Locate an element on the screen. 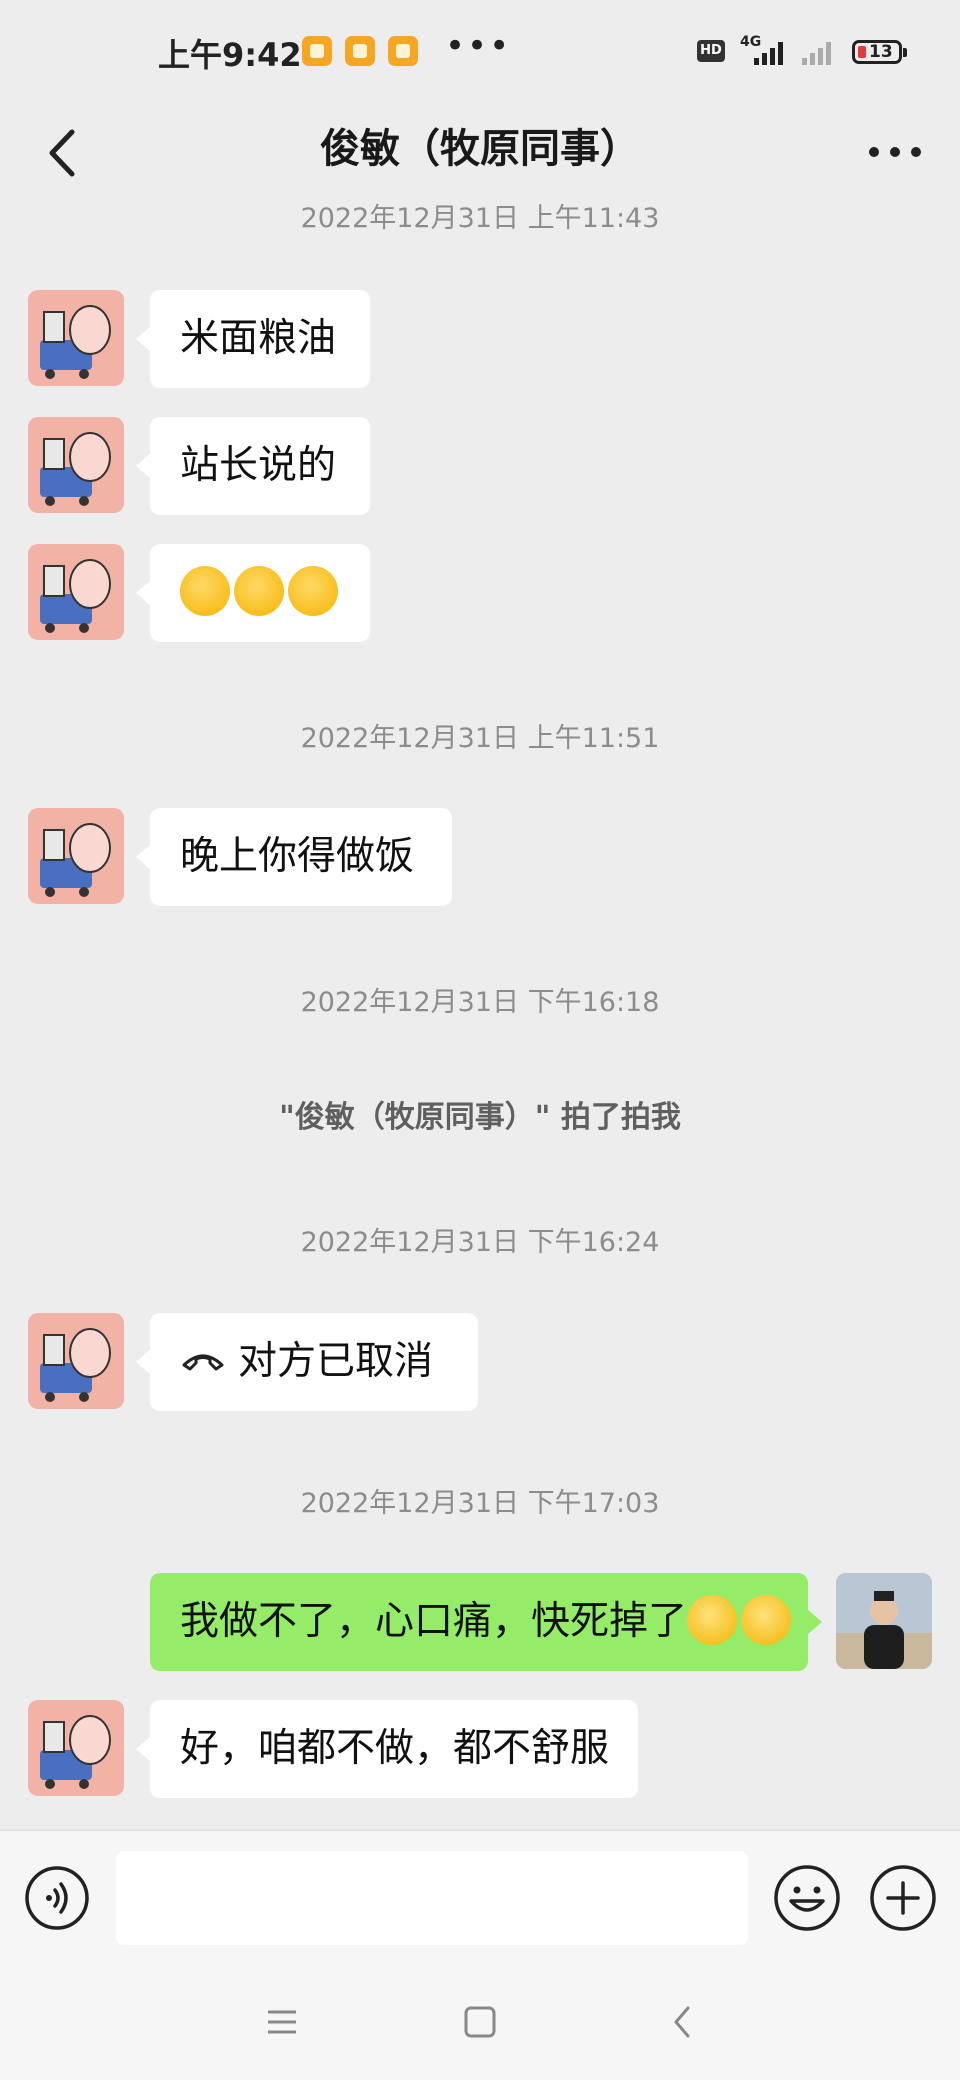 The height and width of the screenshot is (2080, 960). timestamp: 2022年12月31日 下午16:24 is located at coordinates (480, 1242).